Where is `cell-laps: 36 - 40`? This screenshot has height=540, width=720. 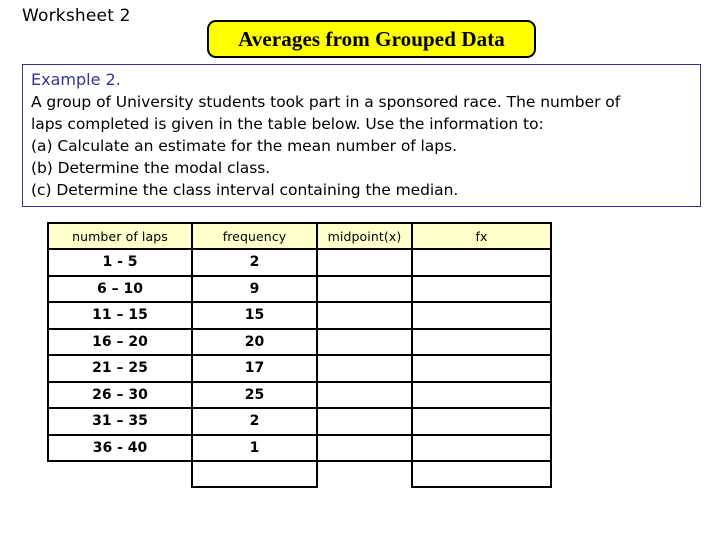
cell-laps: 36 - 40 is located at coordinates (120, 447).